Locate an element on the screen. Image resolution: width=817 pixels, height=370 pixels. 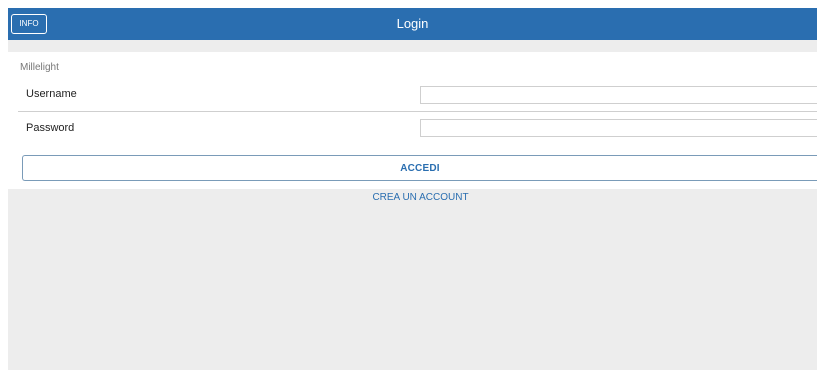
info-button: INFO is located at coordinates (29, 24).